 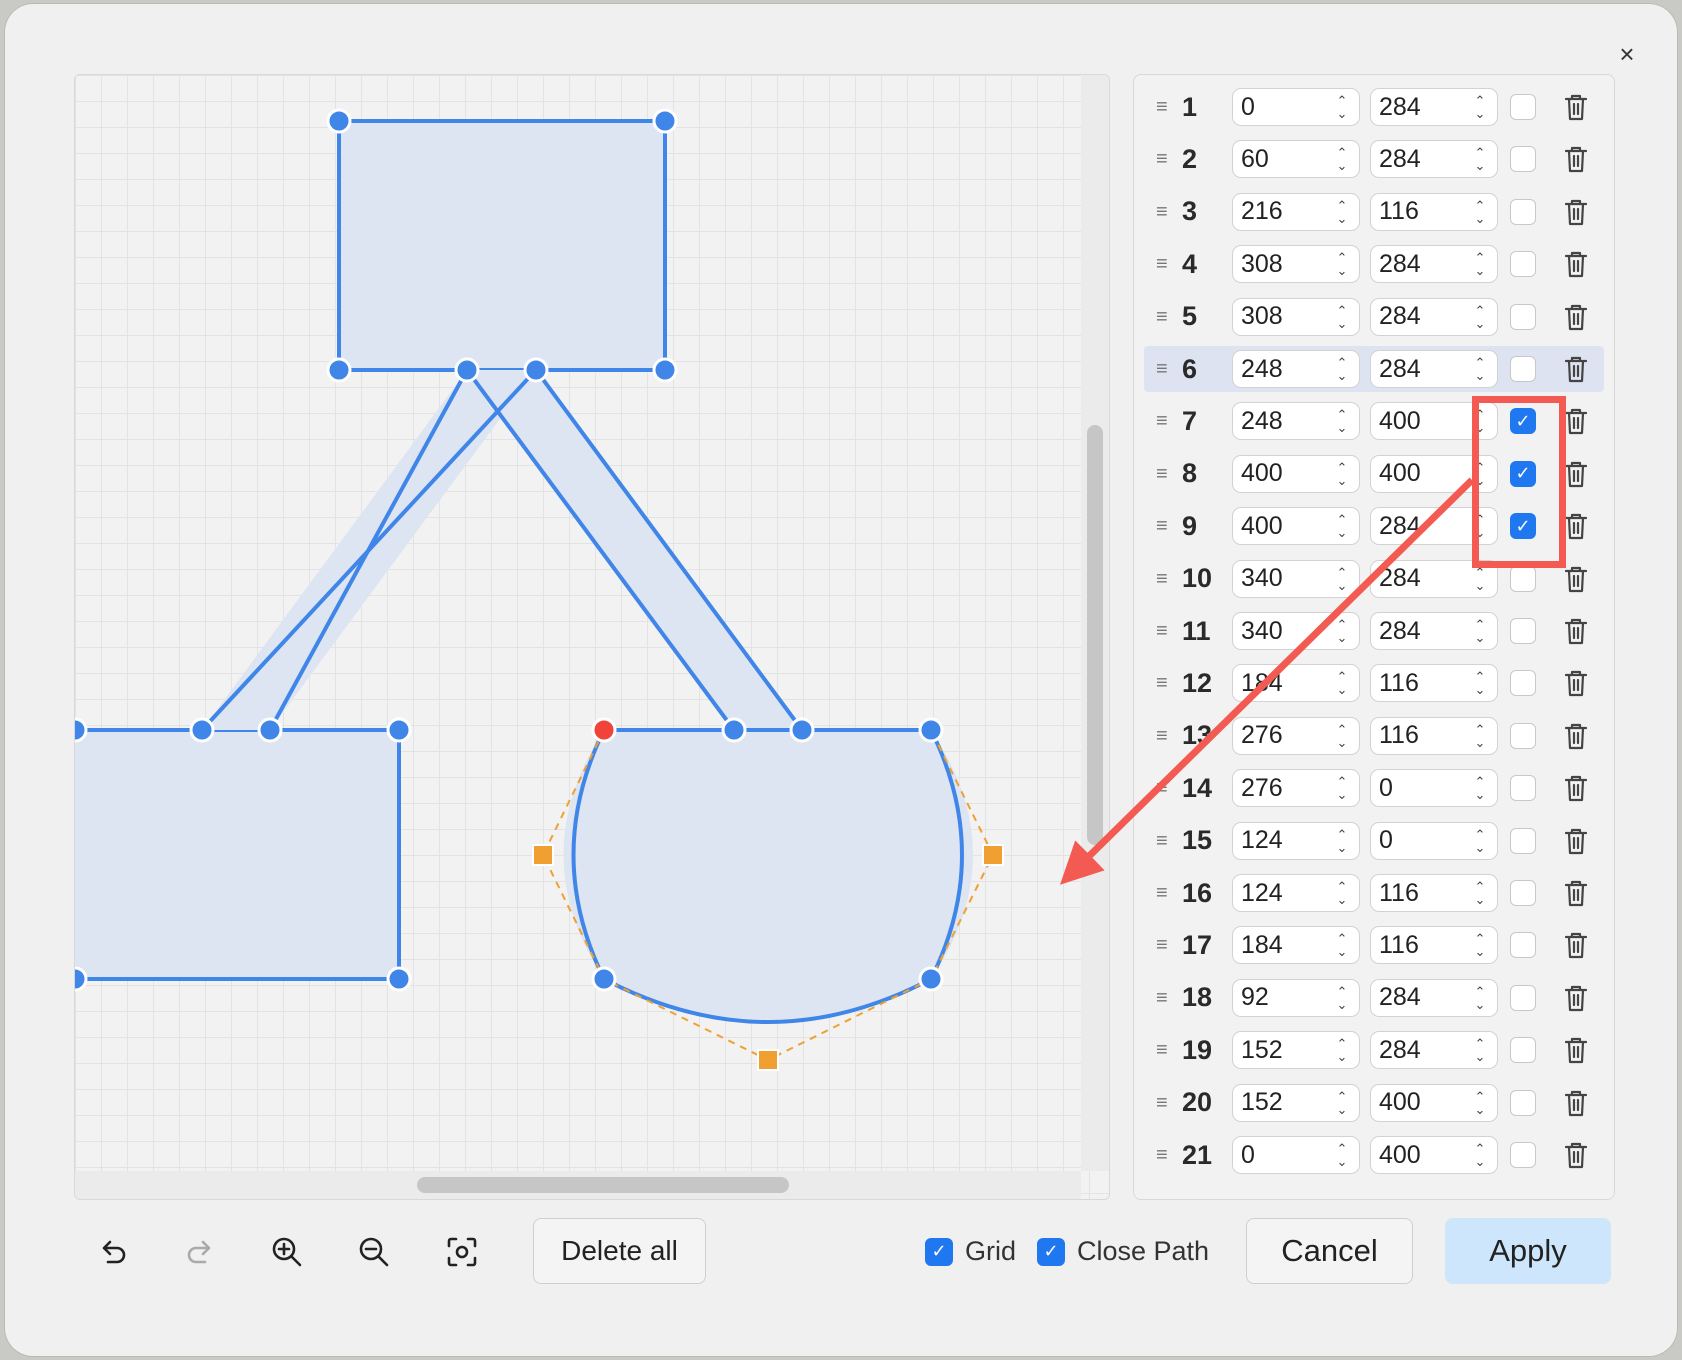 I want to click on point-y-input: 0 ⌃ ⌄, so click(x=1434, y=788).